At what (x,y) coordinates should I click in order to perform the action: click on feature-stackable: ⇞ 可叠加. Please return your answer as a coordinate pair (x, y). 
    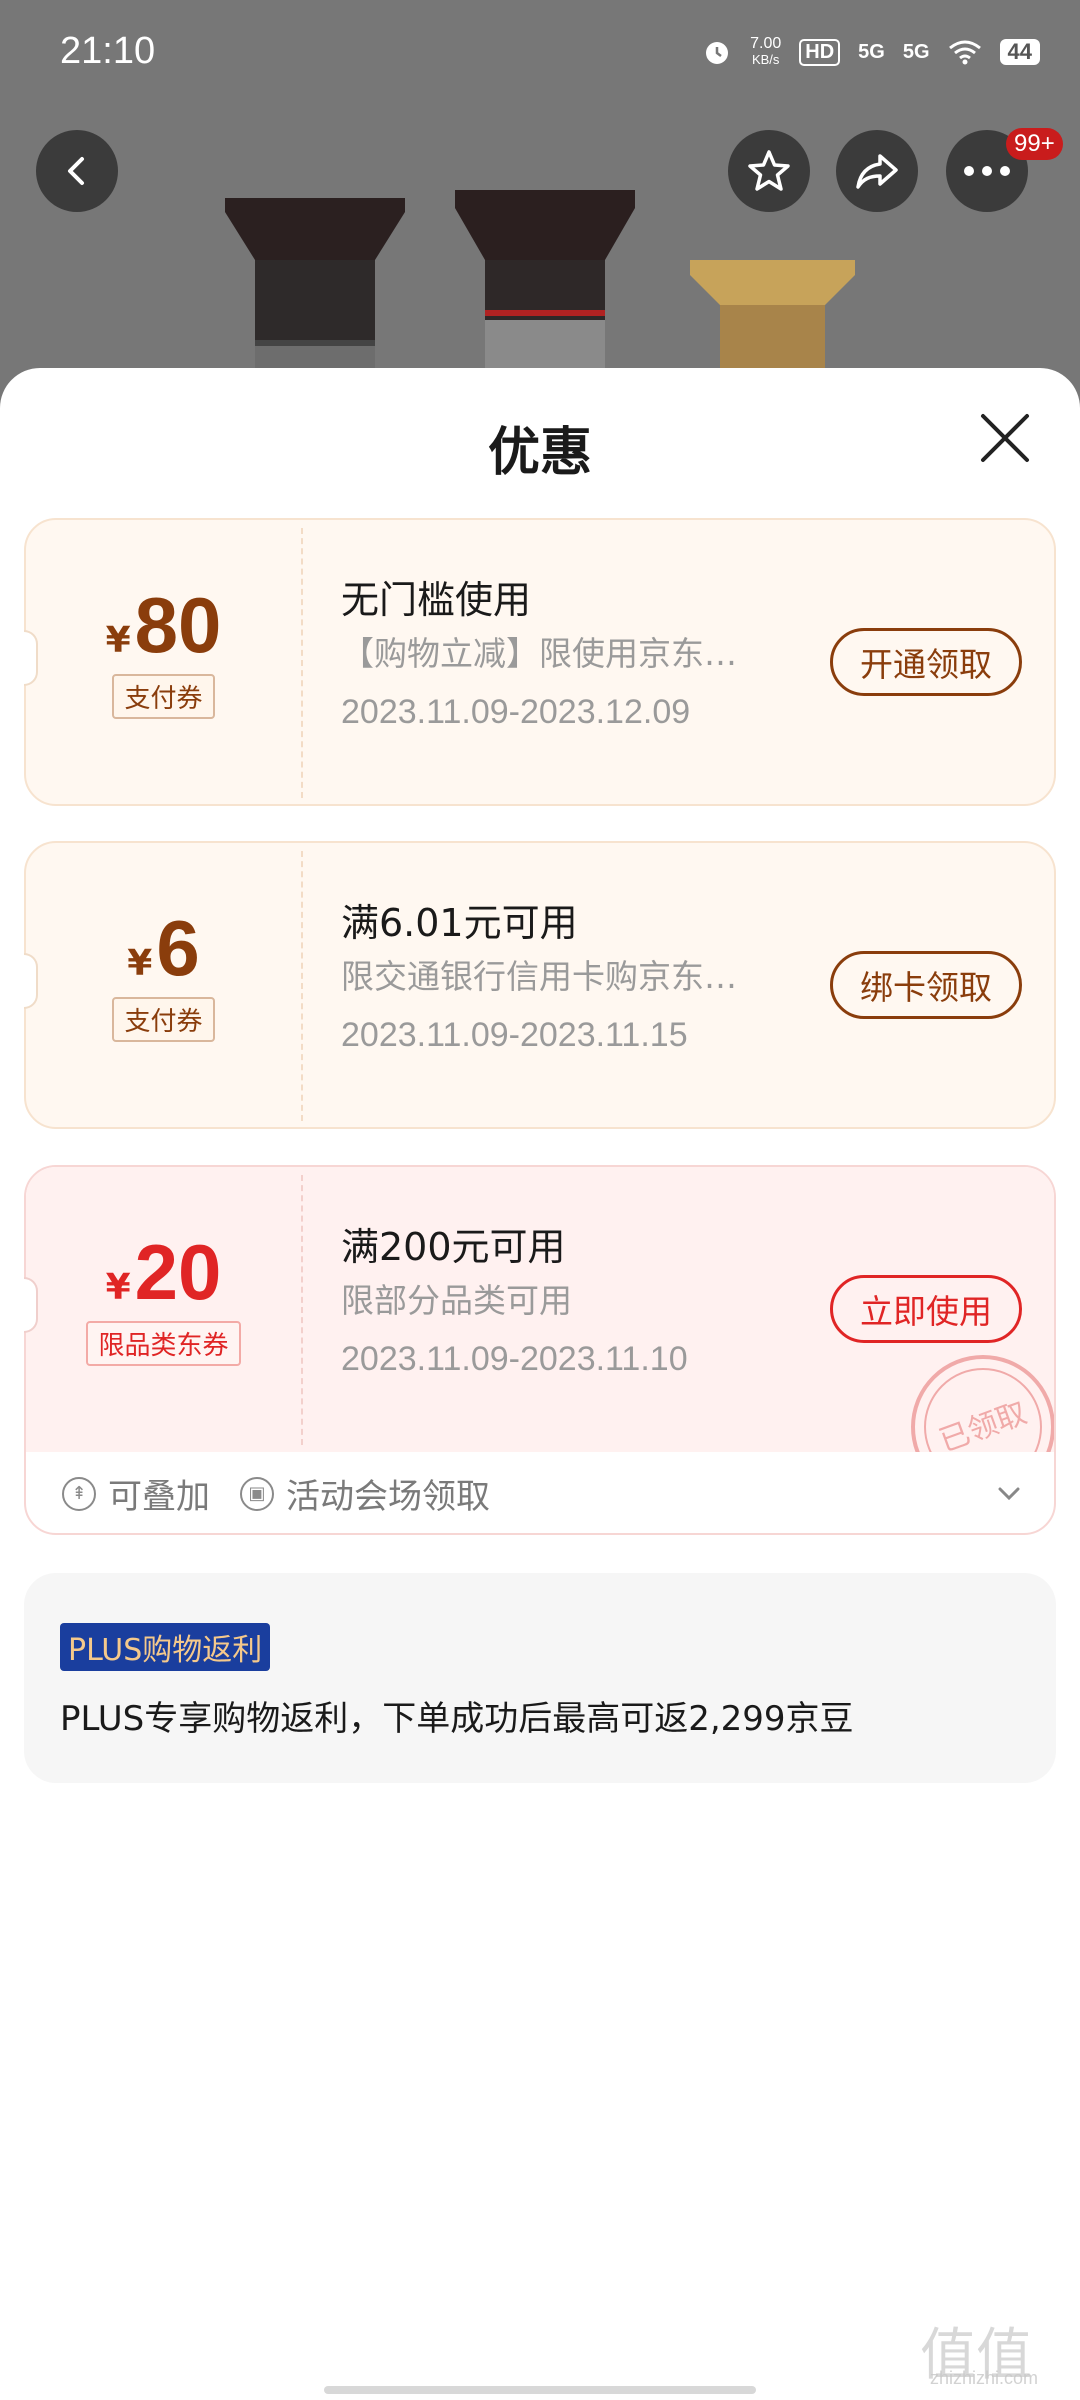
    Looking at the image, I should click on (136, 1493).